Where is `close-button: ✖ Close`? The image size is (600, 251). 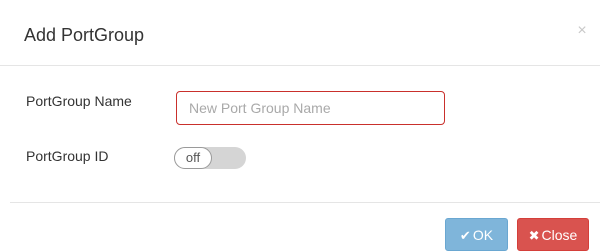 close-button: ✖ Close is located at coordinates (553, 234).